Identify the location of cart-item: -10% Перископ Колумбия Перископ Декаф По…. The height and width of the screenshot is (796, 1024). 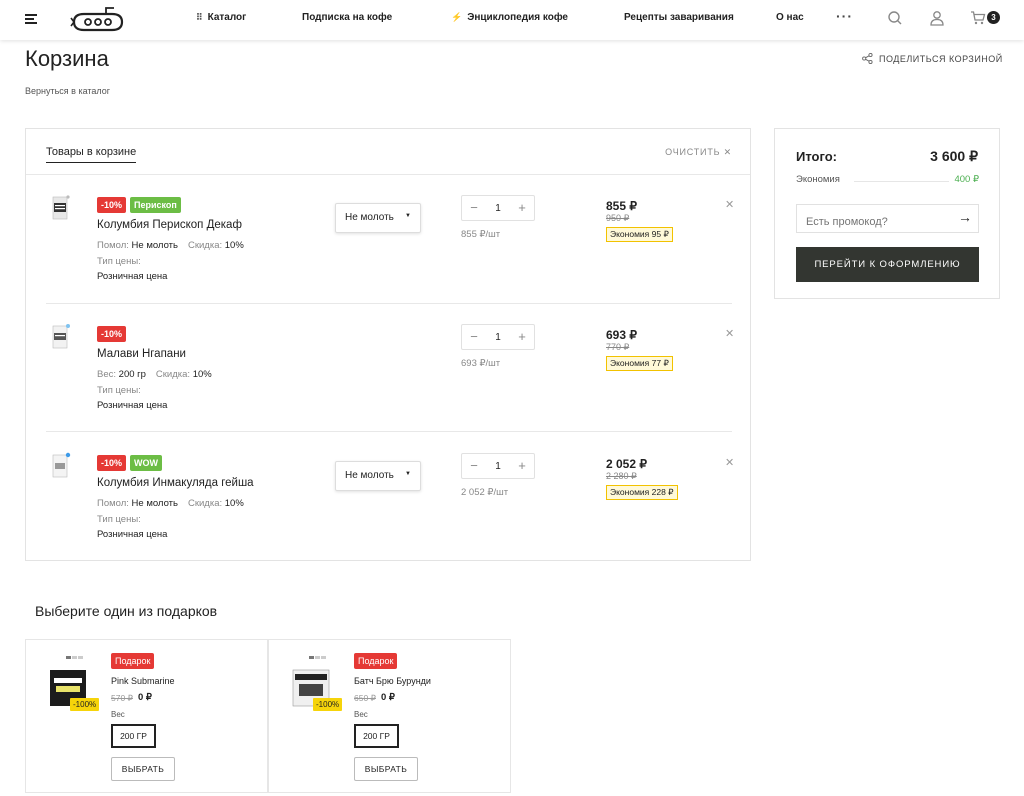
(390, 239).